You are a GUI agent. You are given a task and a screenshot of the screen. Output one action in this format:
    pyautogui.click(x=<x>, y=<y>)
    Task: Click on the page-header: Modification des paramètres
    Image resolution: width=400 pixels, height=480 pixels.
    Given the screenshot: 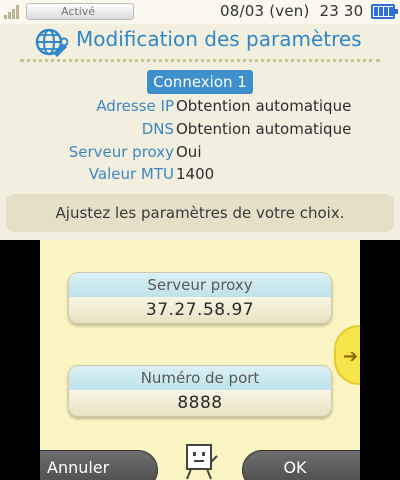 What is the action you would take?
    pyautogui.click(x=200, y=44)
    